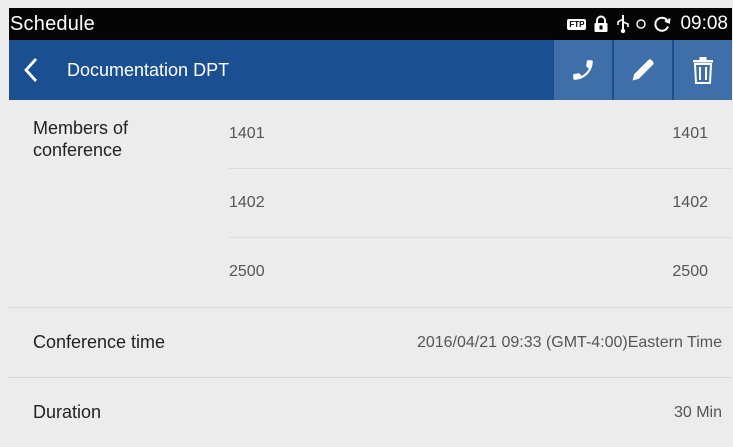  I want to click on lock-icon, so click(601, 24).